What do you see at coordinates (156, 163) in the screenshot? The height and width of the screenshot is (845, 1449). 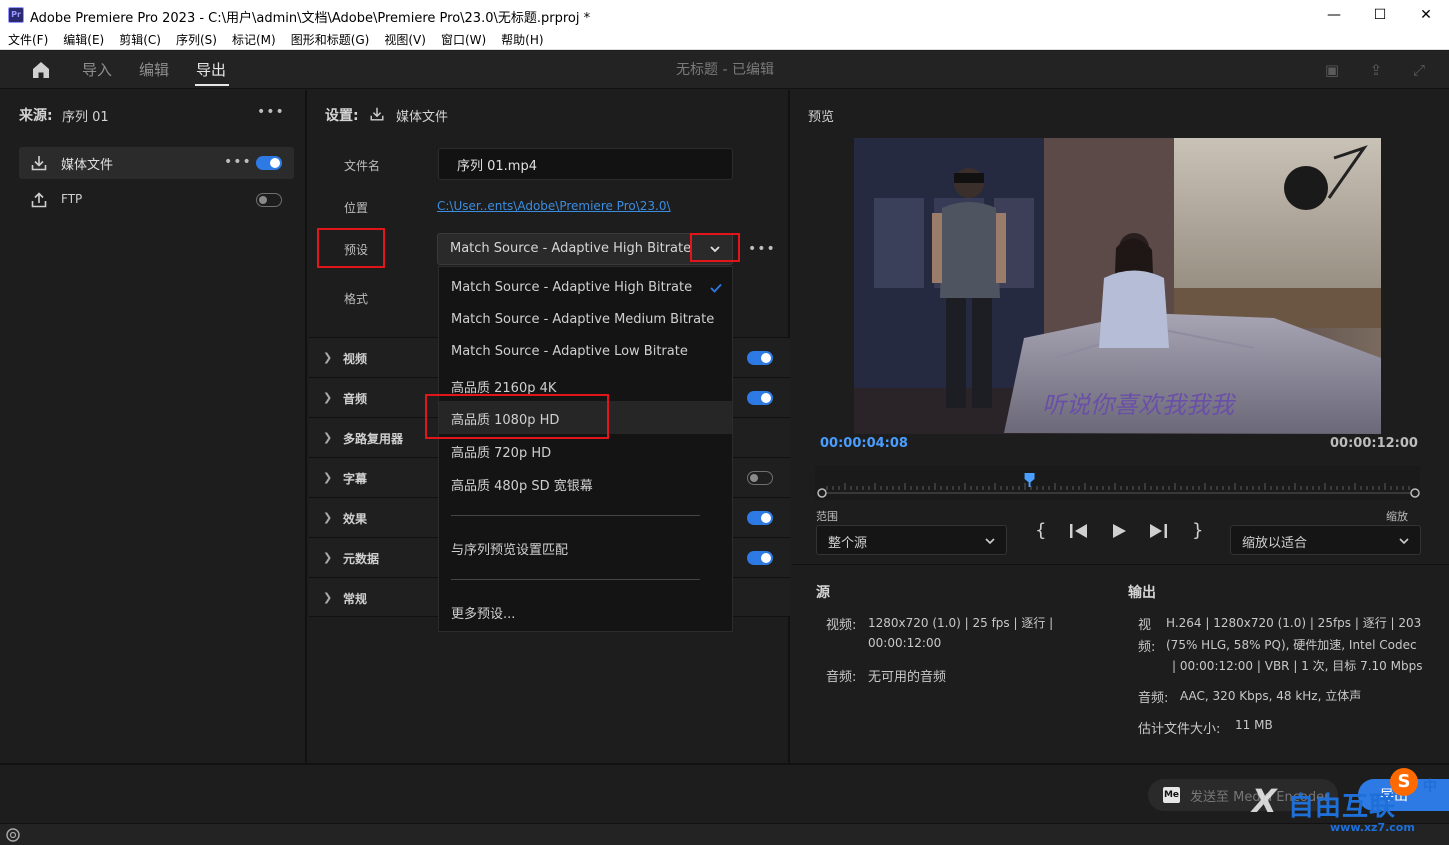 I see `destination-media-file: 媒体文件 •••` at bounding box center [156, 163].